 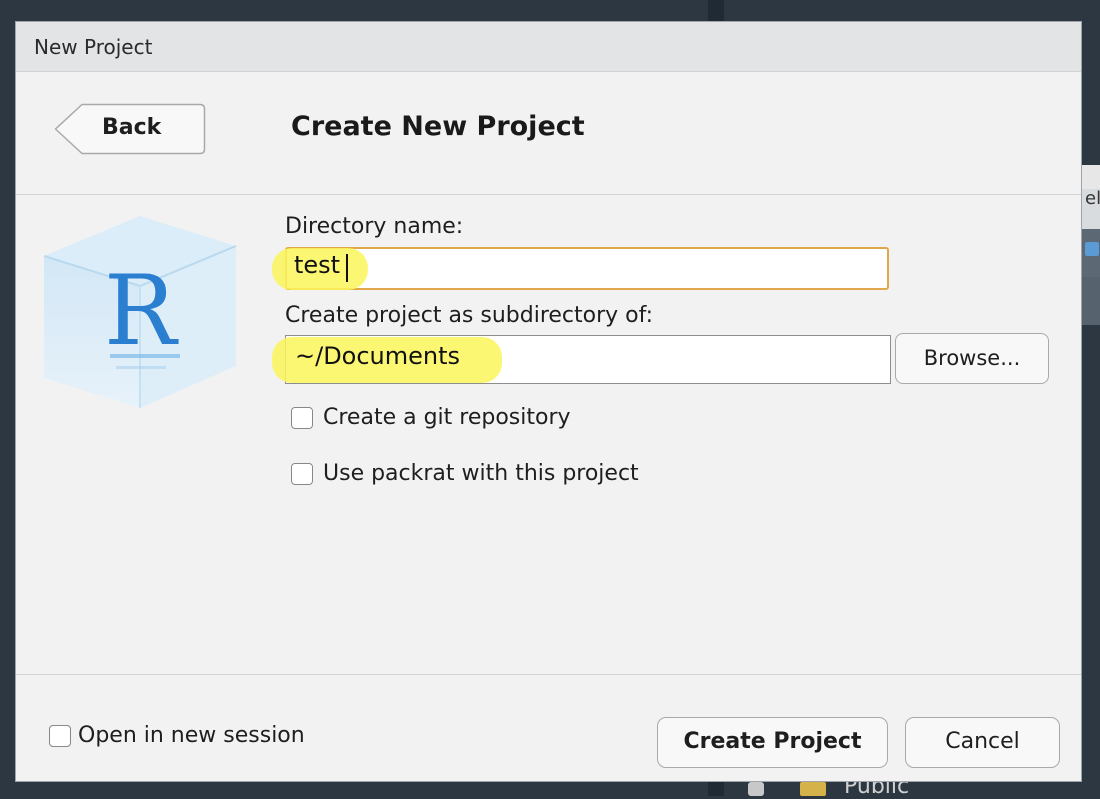 I want to click on subdirectory-value: ~/Documents, so click(x=378, y=356).